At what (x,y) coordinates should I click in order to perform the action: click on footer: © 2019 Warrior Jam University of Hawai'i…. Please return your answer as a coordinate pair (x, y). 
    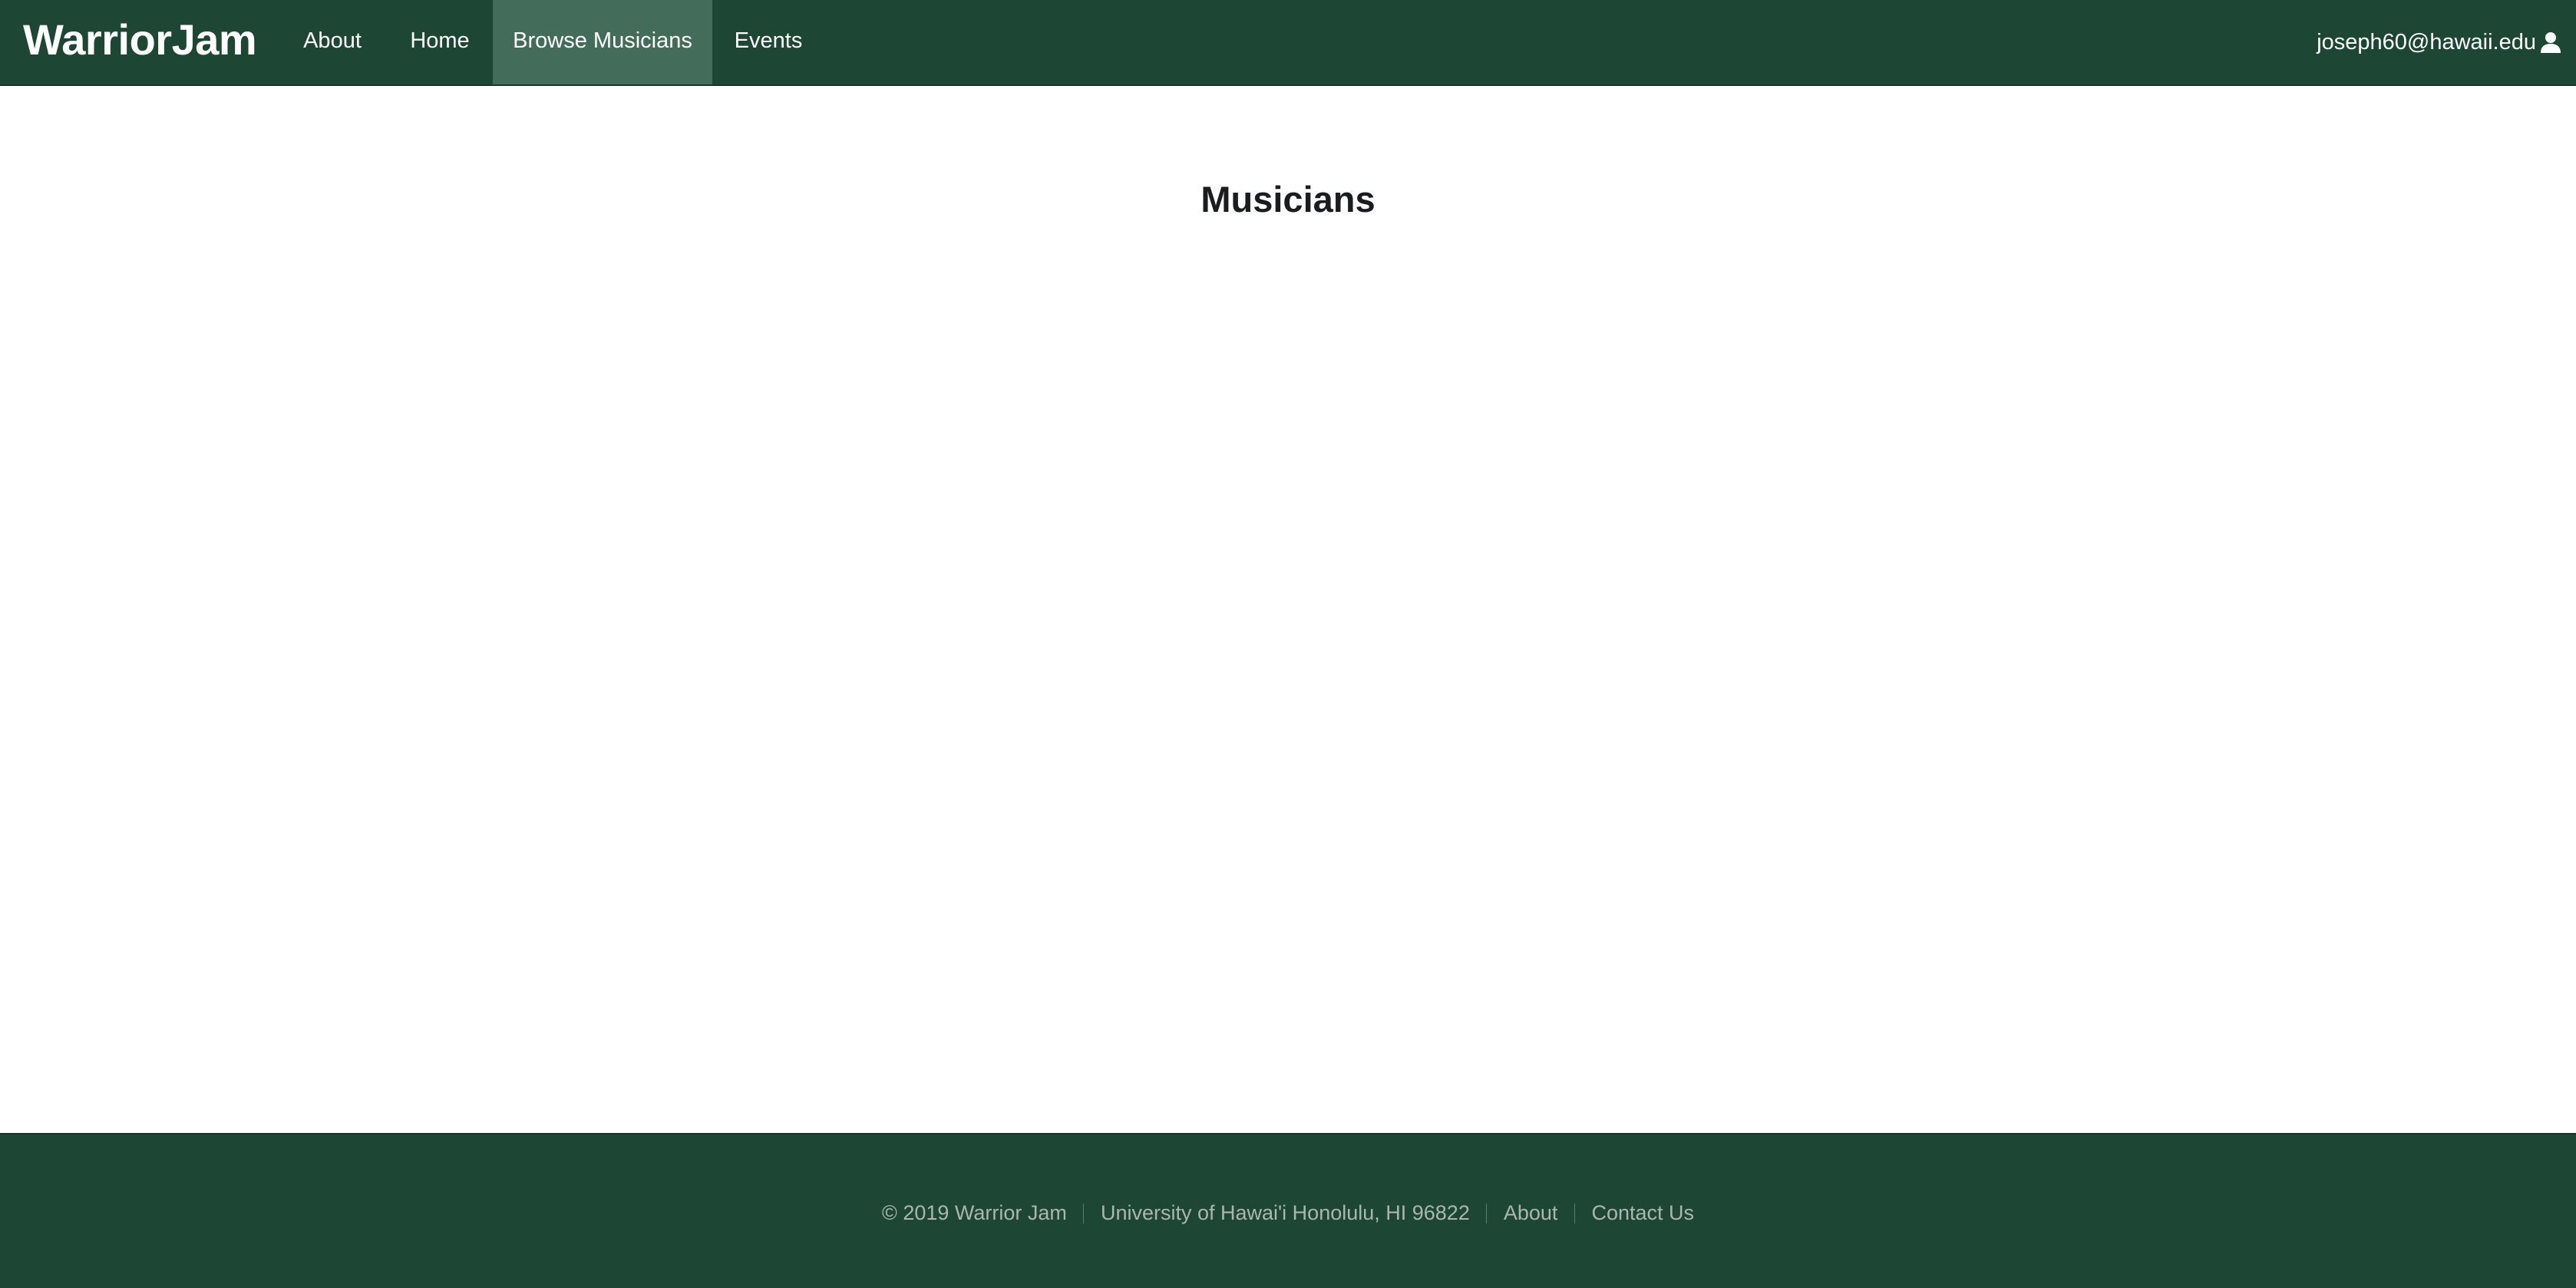
    Looking at the image, I should click on (1288, 1210).